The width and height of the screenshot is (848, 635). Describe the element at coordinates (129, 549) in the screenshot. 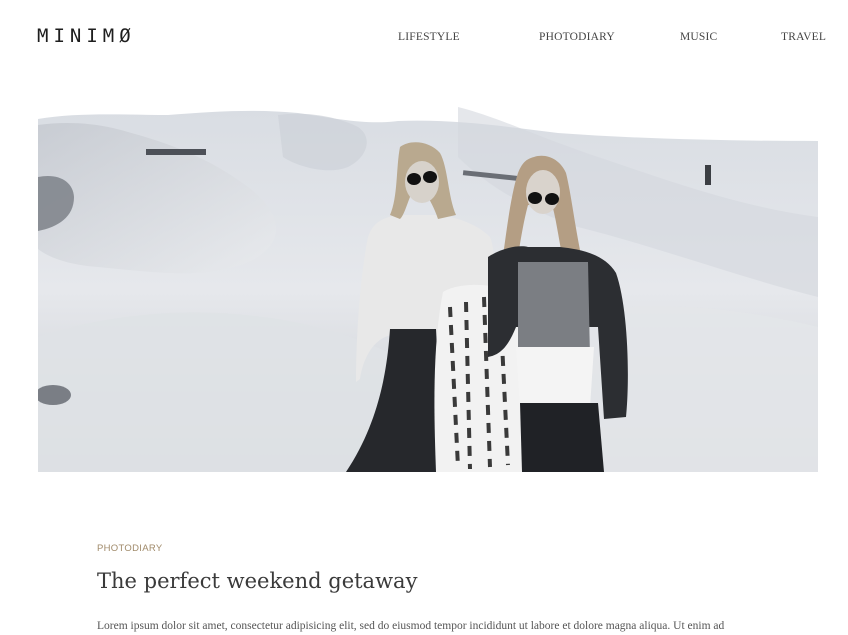

I see `post-category-link: PHOTODIARY` at that location.